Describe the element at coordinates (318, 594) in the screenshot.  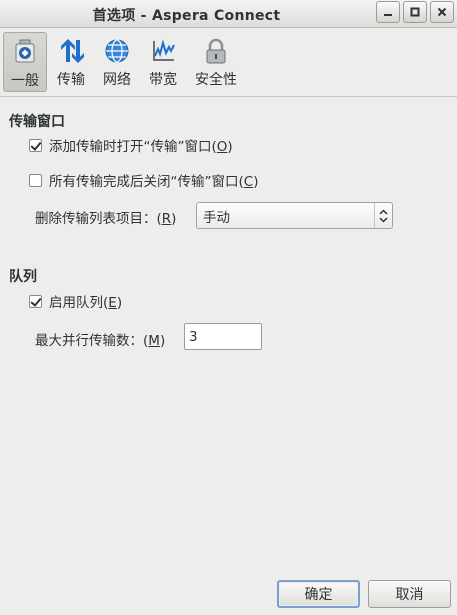
I see `ok-button: 确定` at that location.